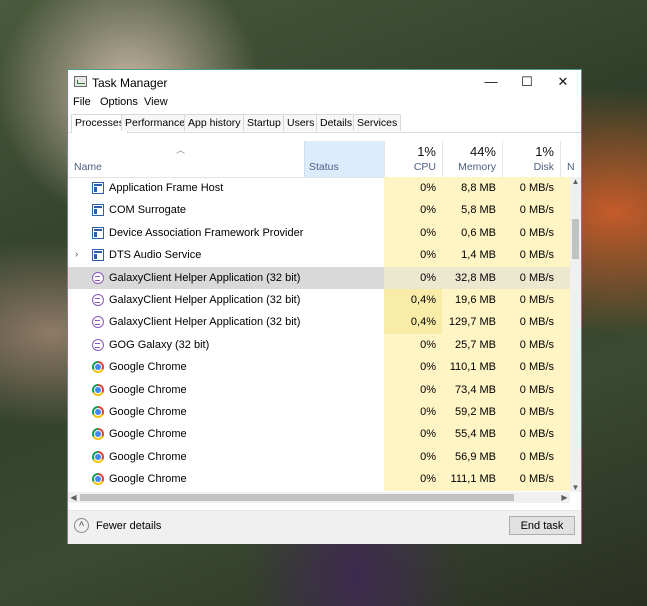 The width and height of the screenshot is (647, 606). What do you see at coordinates (297, 497) in the screenshot?
I see `horizontal-scroll-thumb` at bounding box center [297, 497].